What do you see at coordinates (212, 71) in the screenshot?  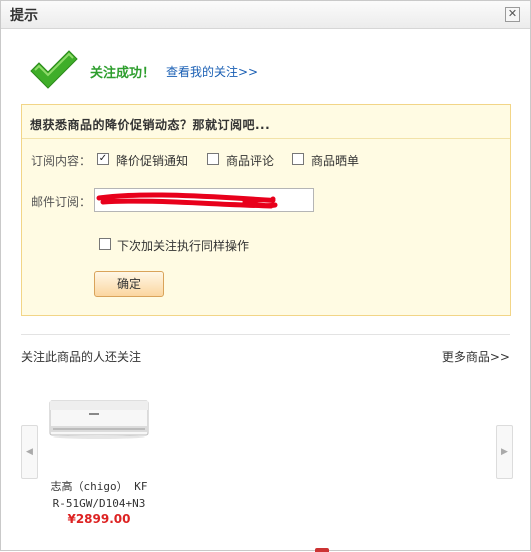 I see `view-my-follows-link: 查看我的关注>>` at bounding box center [212, 71].